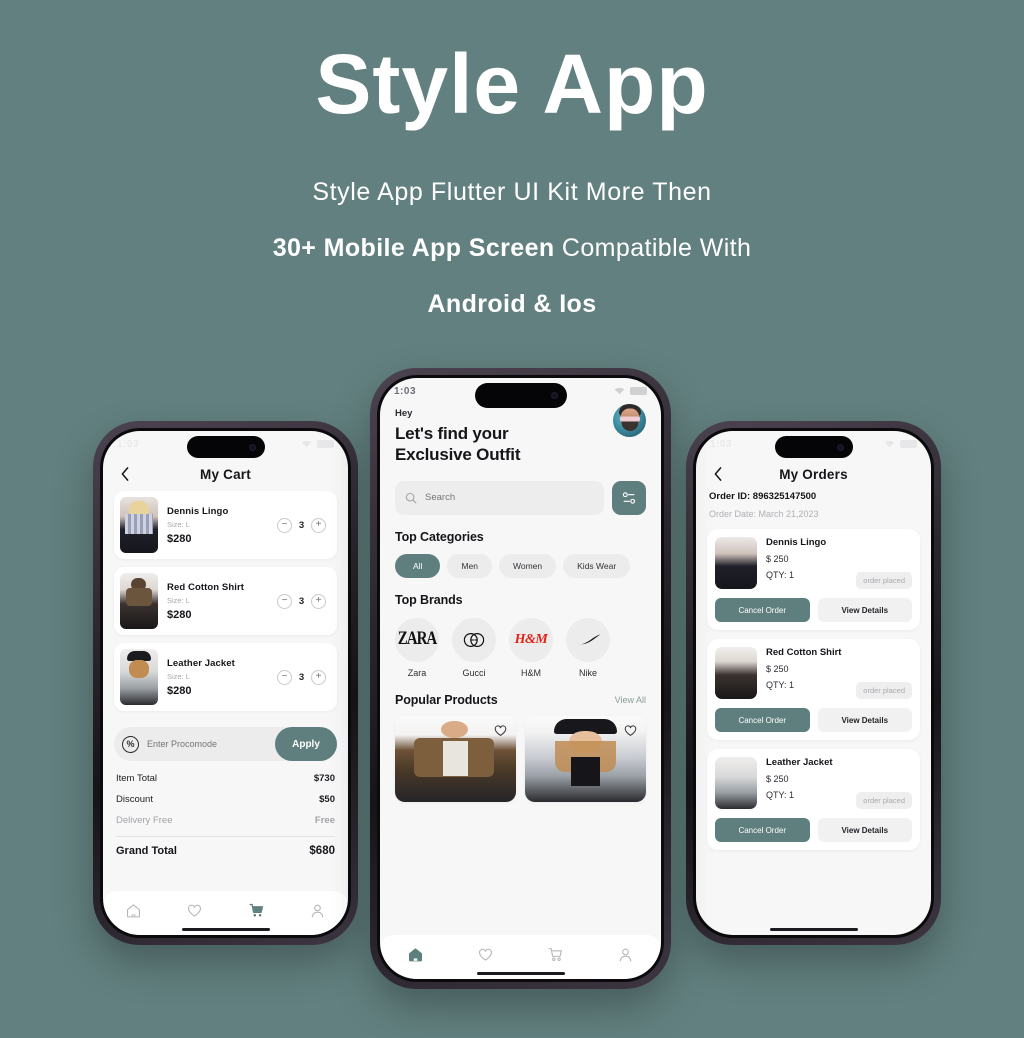  I want to click on cart-icon, so click(555, 954).